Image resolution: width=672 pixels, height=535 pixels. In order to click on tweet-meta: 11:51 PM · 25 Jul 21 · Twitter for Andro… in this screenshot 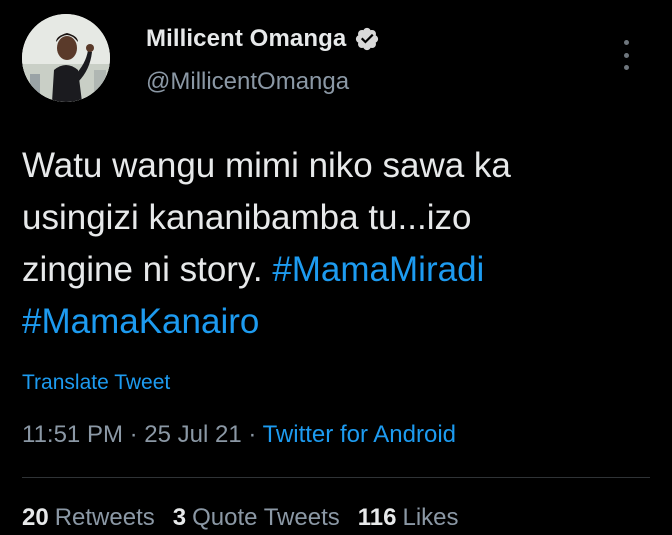, I will do `click(239, 435)`.